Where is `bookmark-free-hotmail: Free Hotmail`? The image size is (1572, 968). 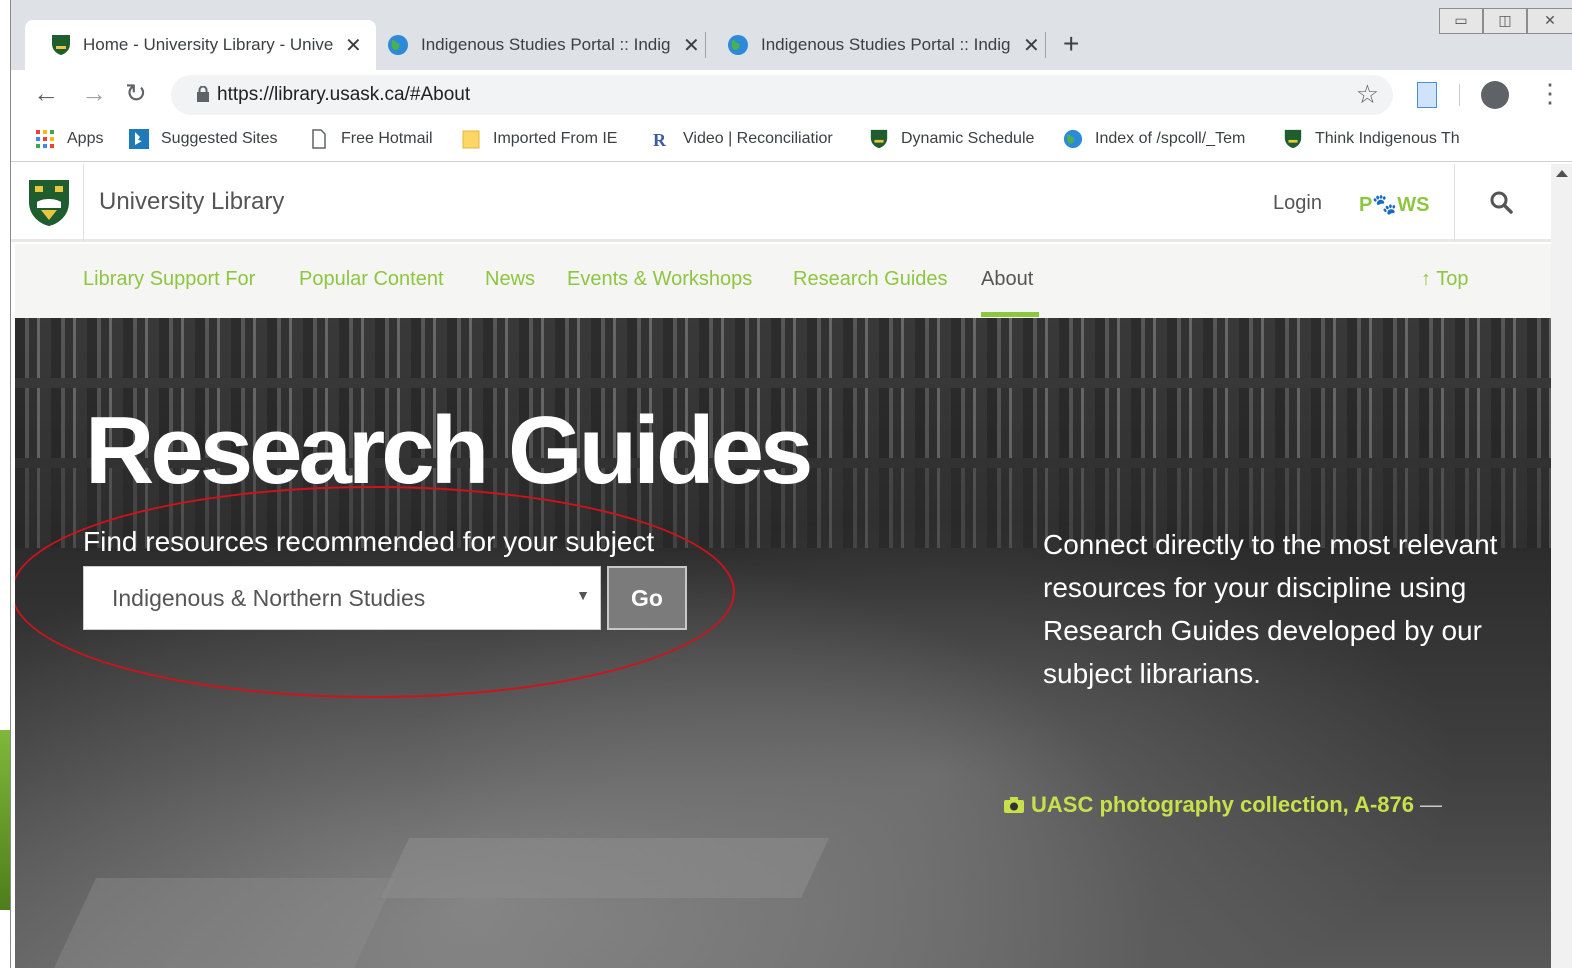
bookmark-free-hotmail: Free Hotmail is located at coordinates (371, 139).